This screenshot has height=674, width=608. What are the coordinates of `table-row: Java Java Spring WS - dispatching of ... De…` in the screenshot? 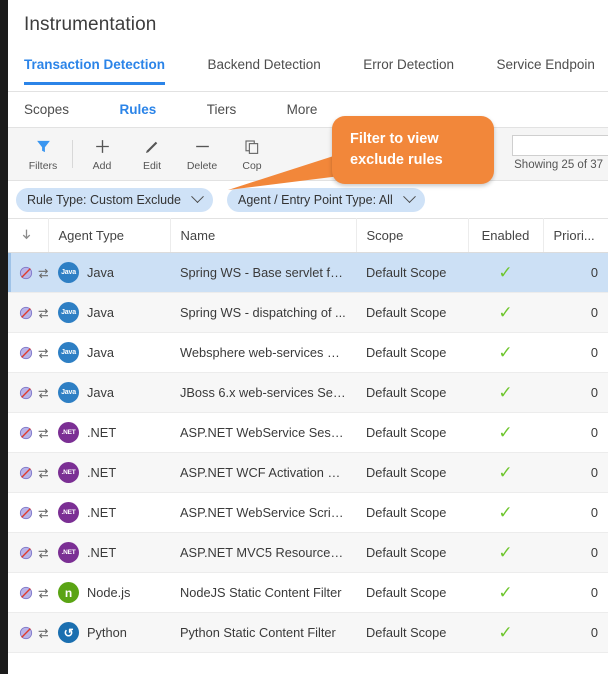 It's located at (308, 312).